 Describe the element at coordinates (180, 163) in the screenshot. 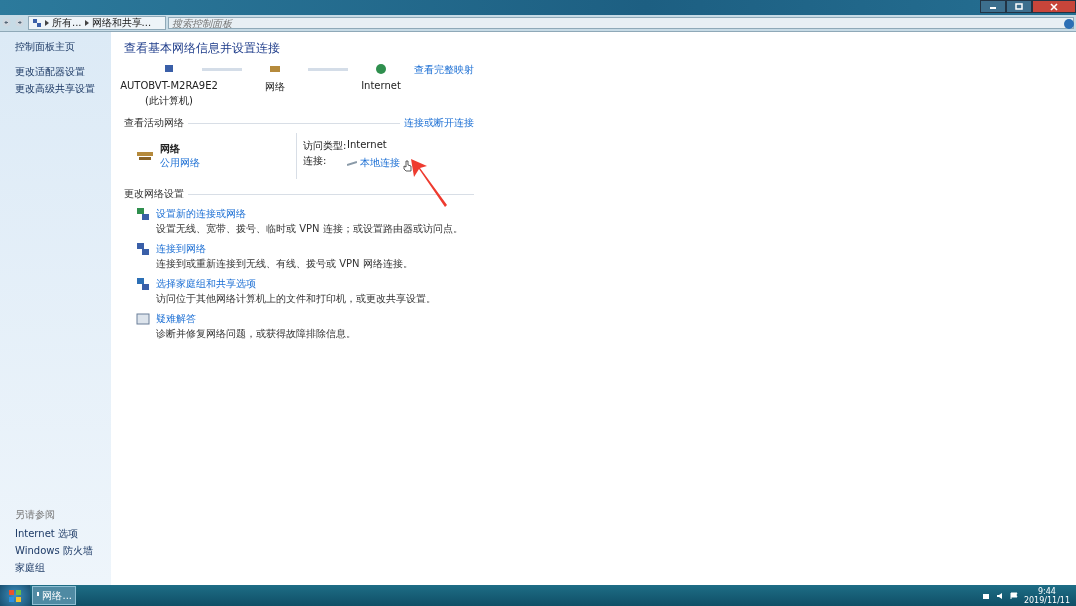

I see `network-type-link: 公用网络` at that location.